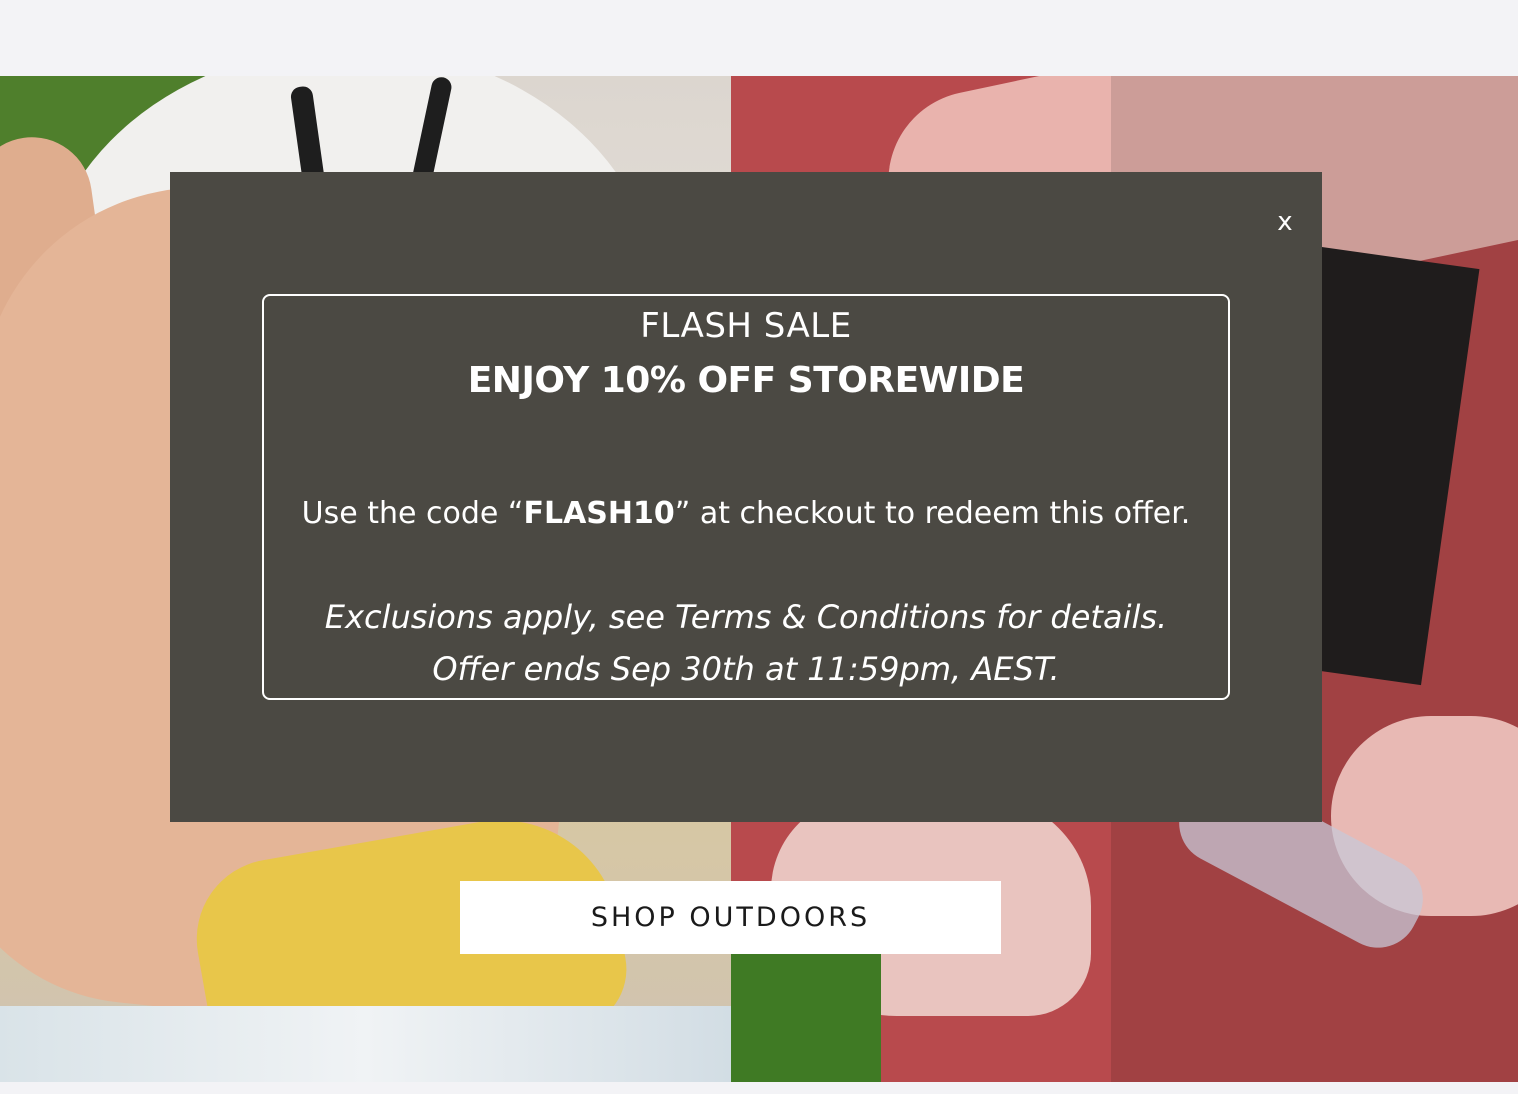 This screenshot has width=1518, height=1094. What do you see at coordinates (746, 326) in the screenshot?
I see `modal-title: FLASH SALE` at bounding box center [746, 326].